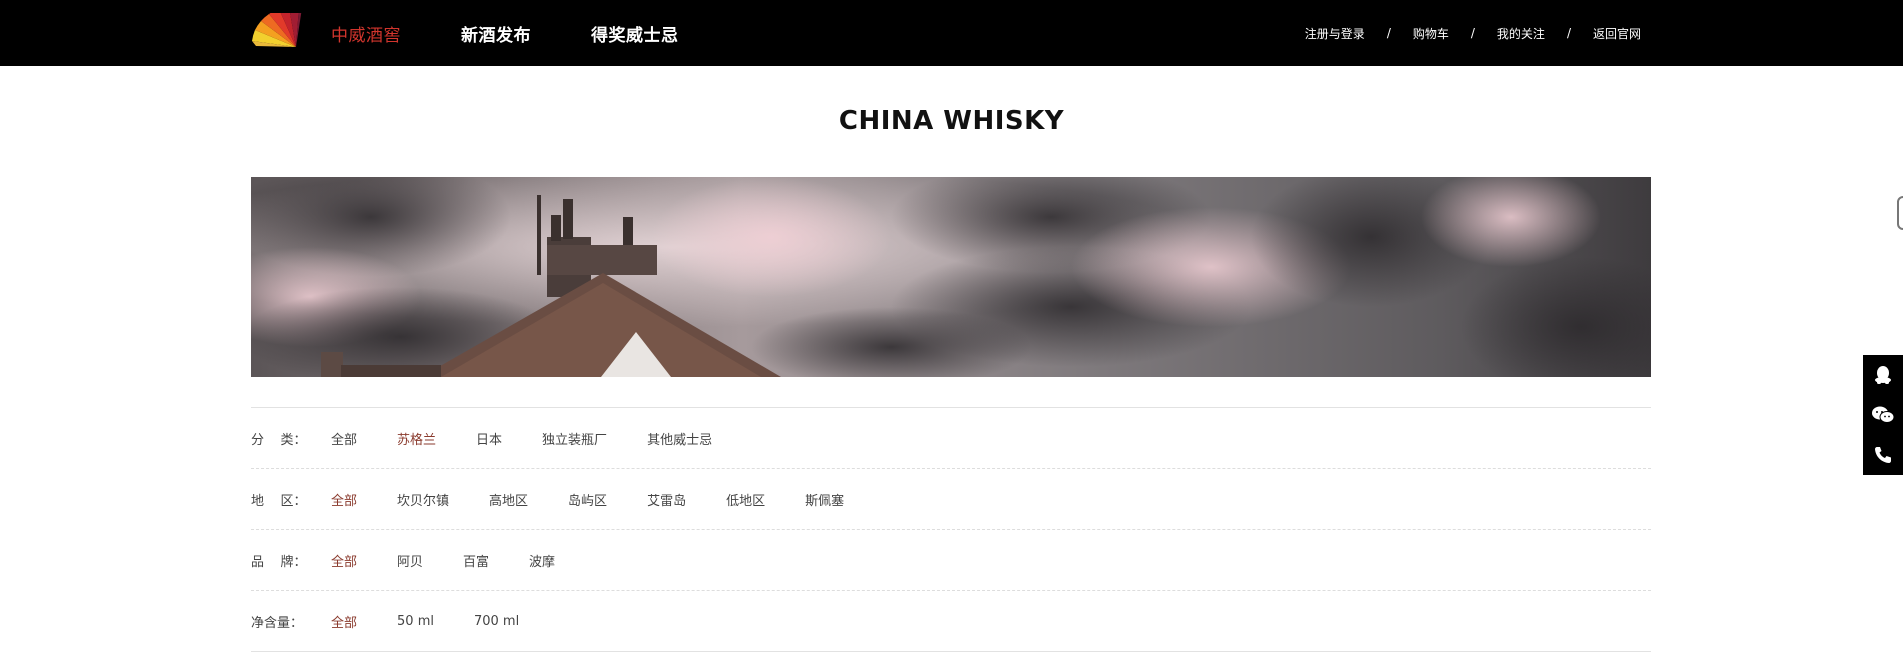  Describe the element at coordinates (824, 499) in the screenshot. I see `filter-option: 斯佩塞` at that location.